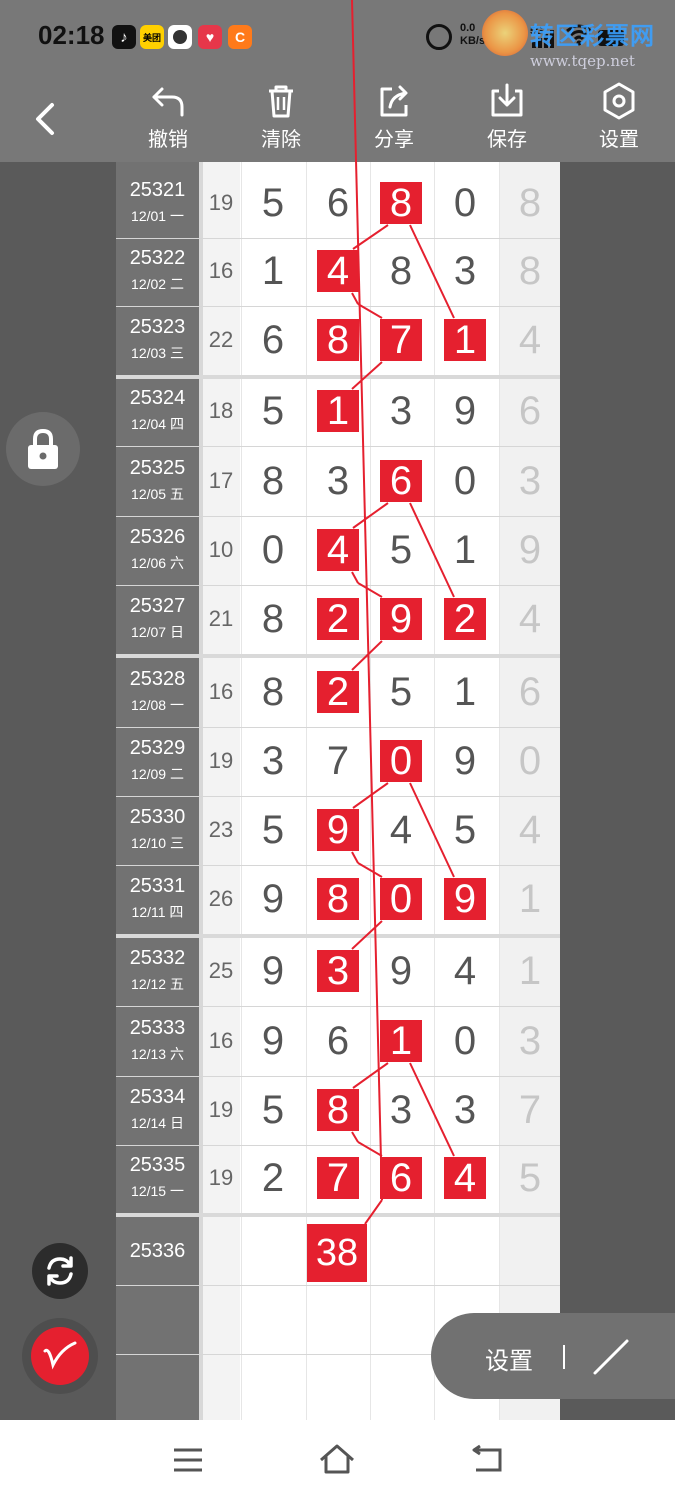  Describe the element at coordinates (71, 35) in the screenshot. I see `status-time: 02:18` at that location.